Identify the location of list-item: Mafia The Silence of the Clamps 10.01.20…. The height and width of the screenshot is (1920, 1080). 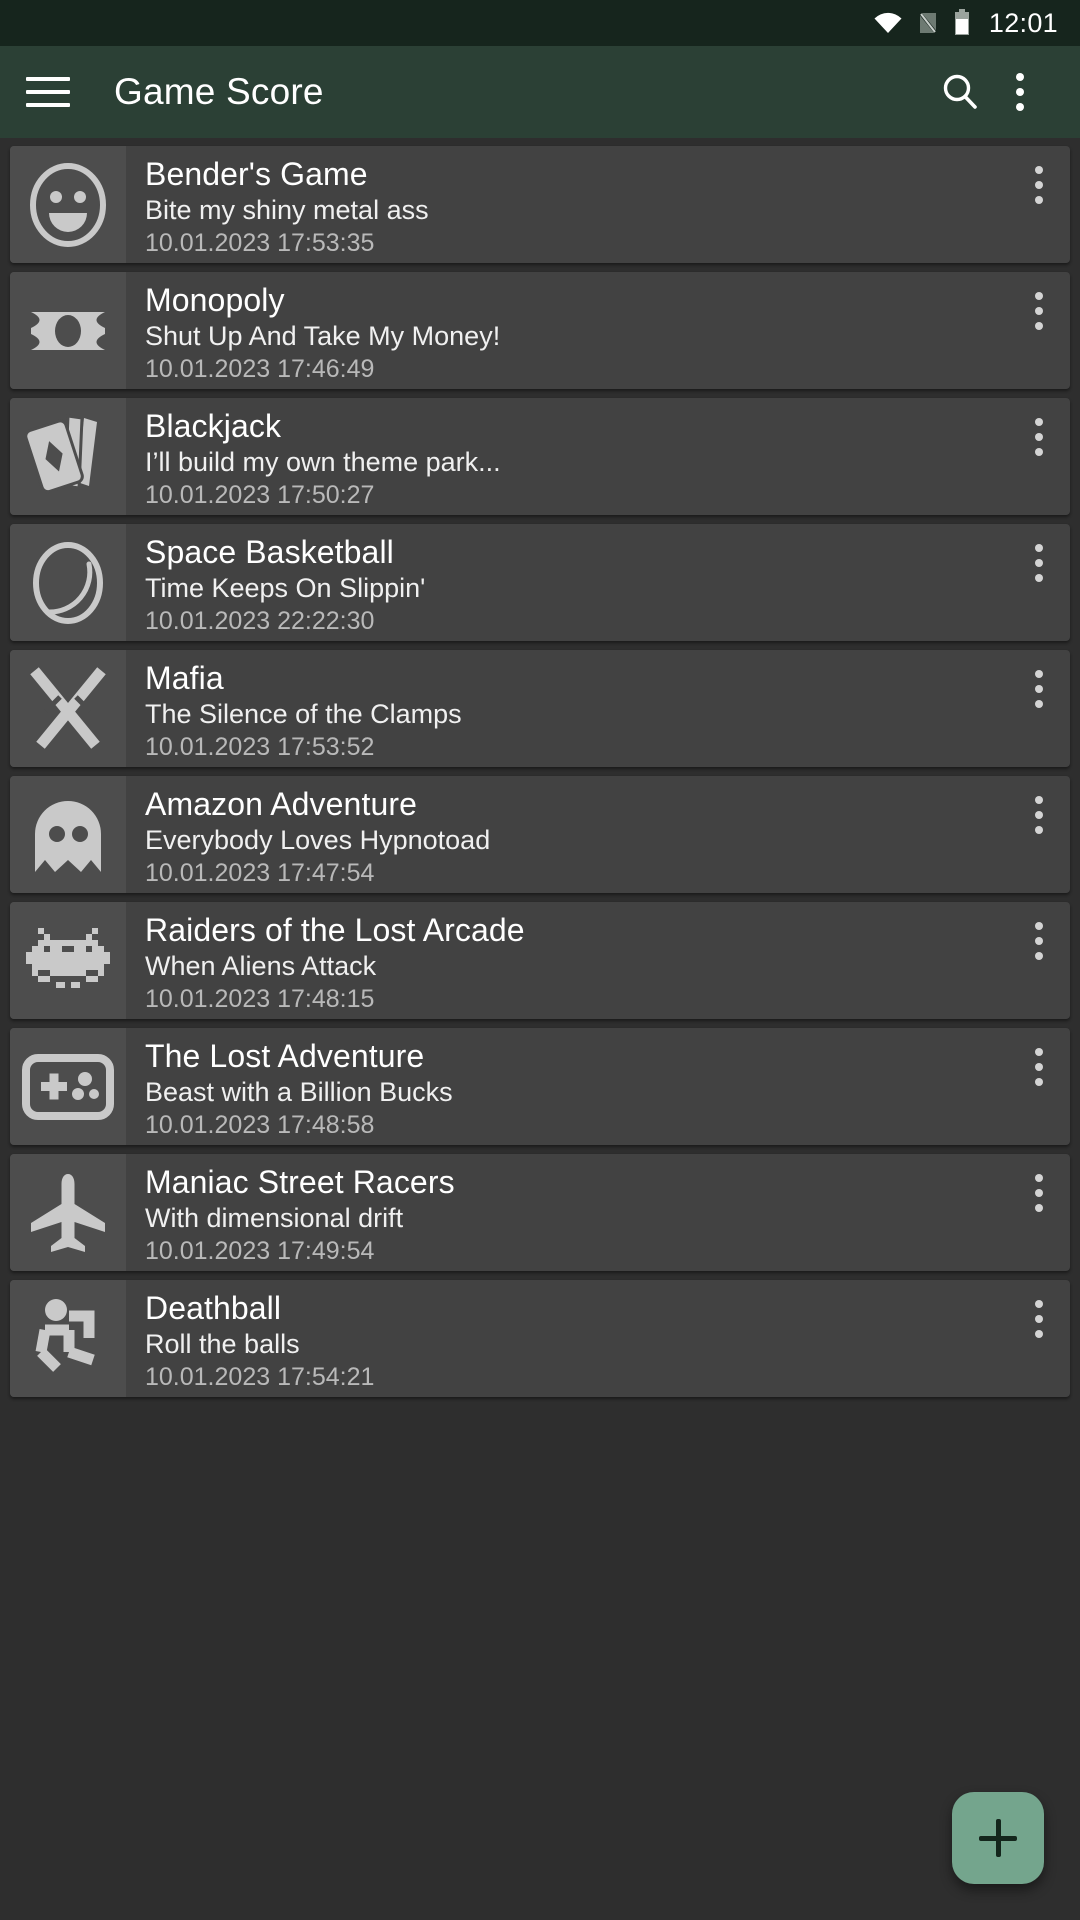
(540, 708).